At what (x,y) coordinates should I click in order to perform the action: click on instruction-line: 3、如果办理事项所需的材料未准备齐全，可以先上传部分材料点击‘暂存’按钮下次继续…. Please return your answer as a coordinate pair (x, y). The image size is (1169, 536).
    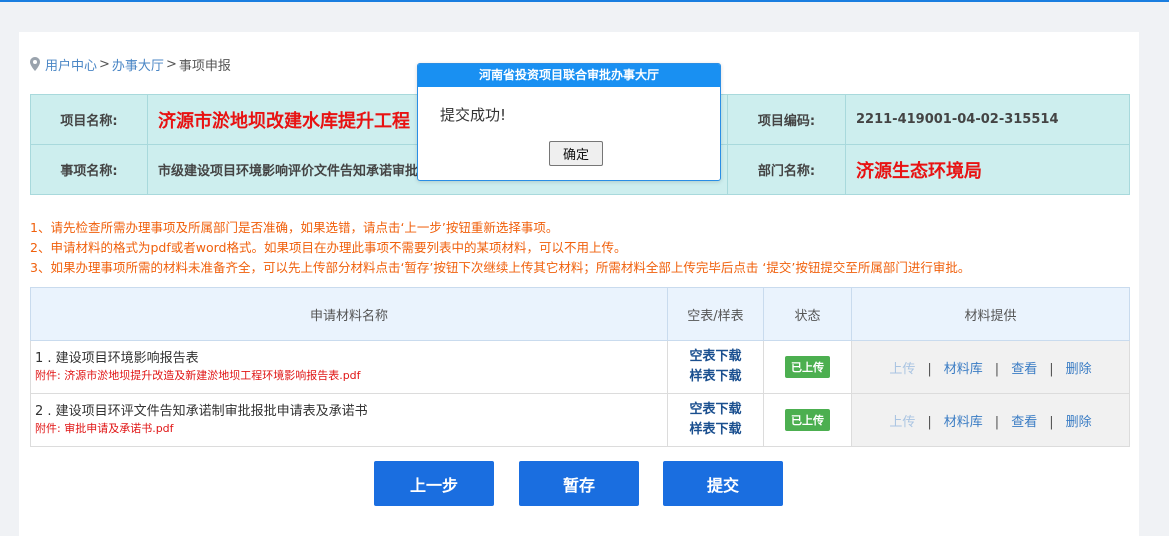
    Looking at the image, I should click on (500, 267).